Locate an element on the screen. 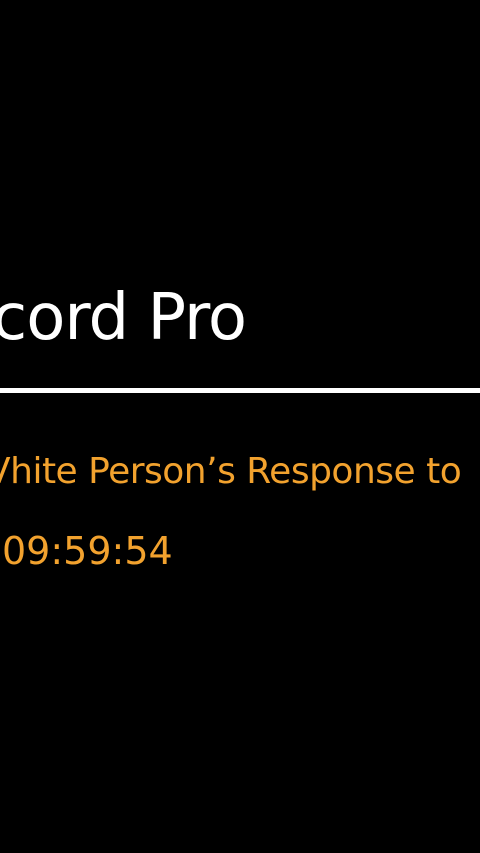  recording-name: Vhite Person’s Response to is located at coordinates (231, 471).